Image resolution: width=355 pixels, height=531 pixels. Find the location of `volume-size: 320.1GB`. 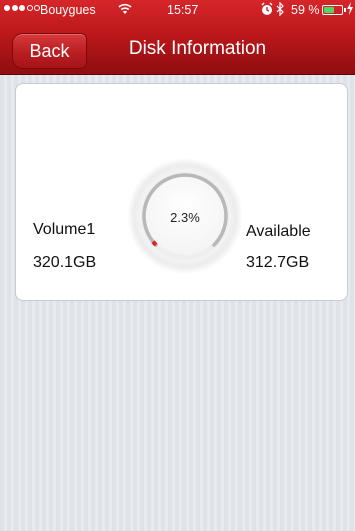

volume-size: 320.1GB is located at coordinates (65, 262).